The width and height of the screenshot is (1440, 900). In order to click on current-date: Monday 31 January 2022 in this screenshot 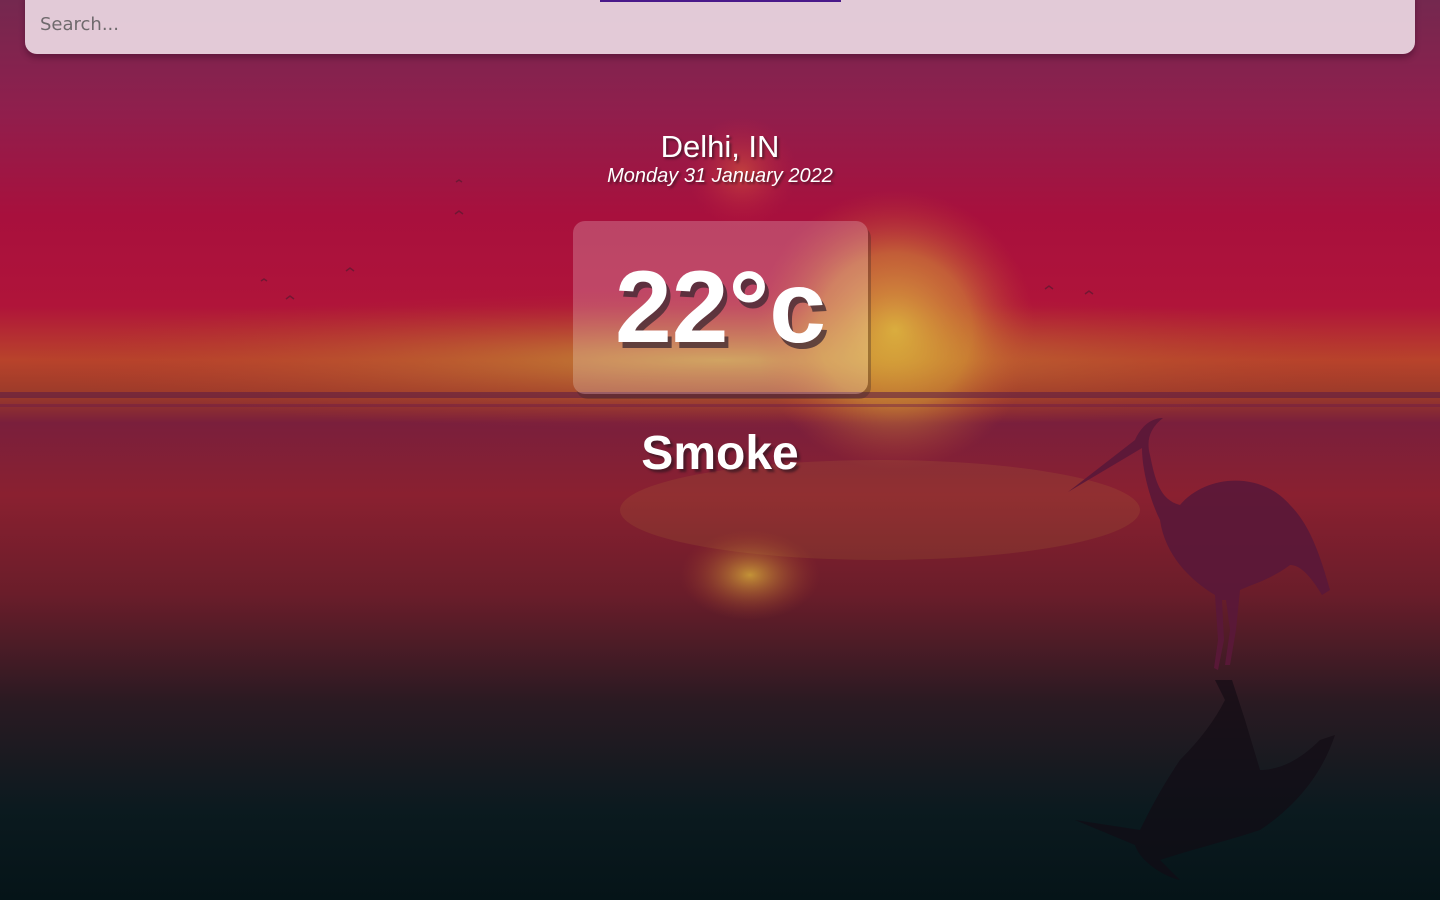, I will do `click(720, 176)`.